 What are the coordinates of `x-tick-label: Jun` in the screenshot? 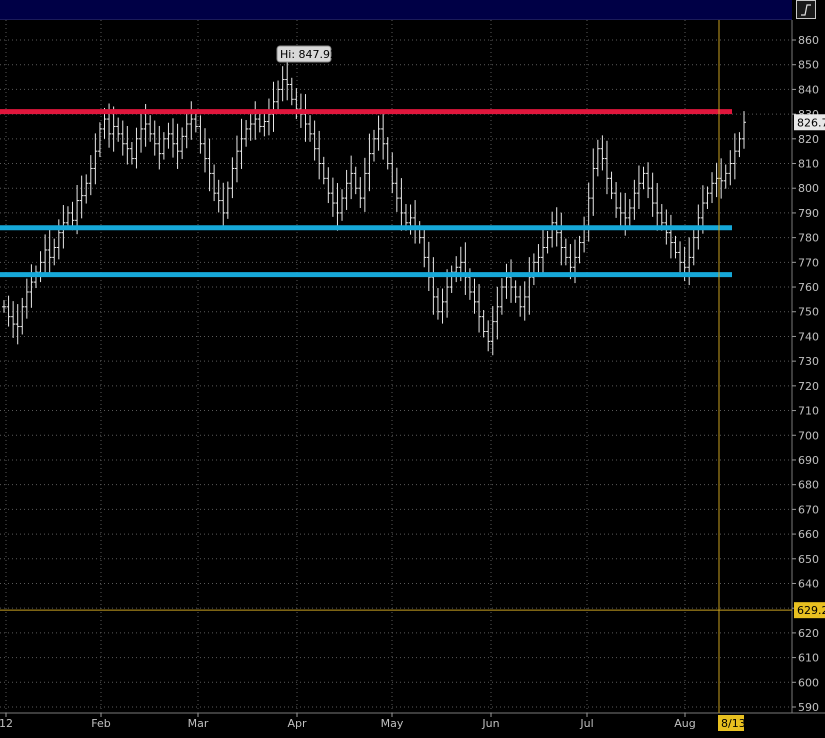 It's located at (490, 723).